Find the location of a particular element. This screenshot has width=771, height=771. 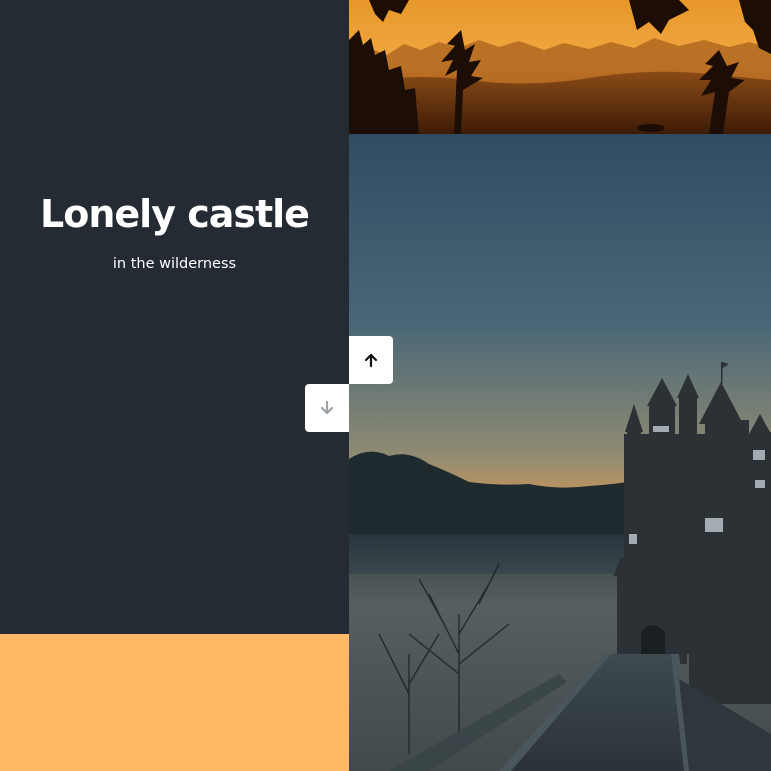

slide-subtitle: in the wilderness is located at coordinates (174, 264).